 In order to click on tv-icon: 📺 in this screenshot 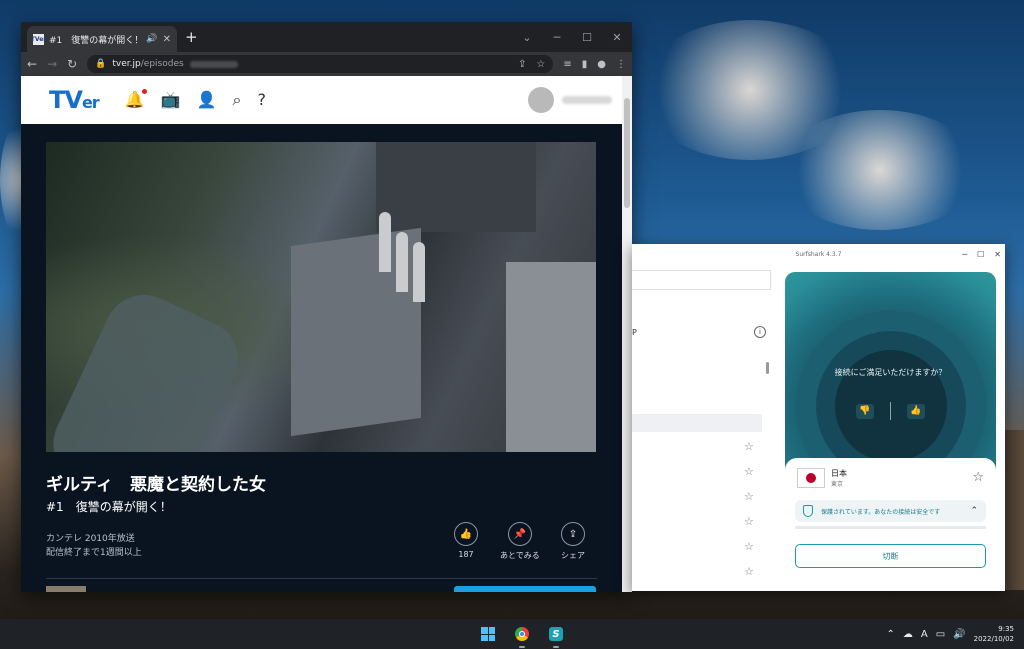, I will do `click(171, 100)`.